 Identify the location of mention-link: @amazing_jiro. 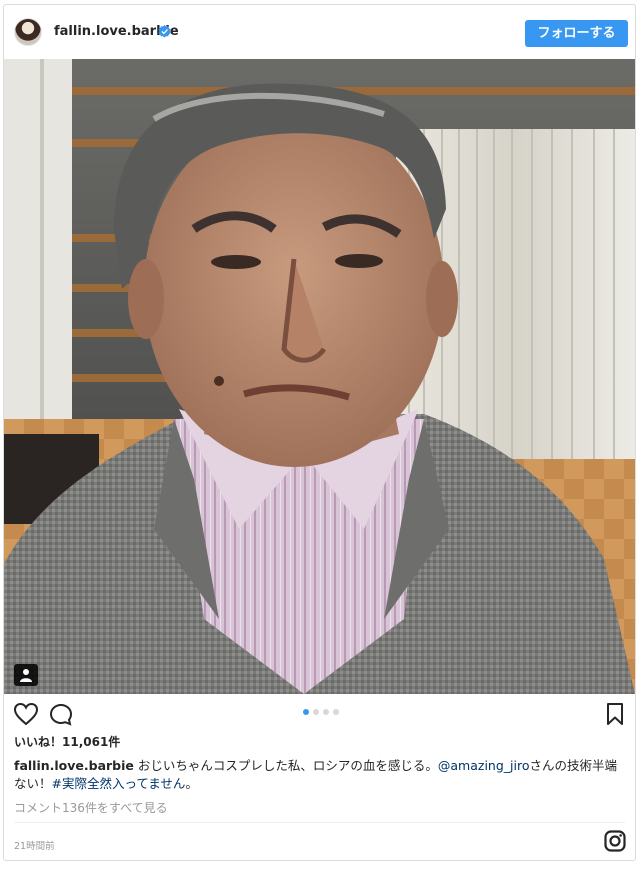
(484, 765).